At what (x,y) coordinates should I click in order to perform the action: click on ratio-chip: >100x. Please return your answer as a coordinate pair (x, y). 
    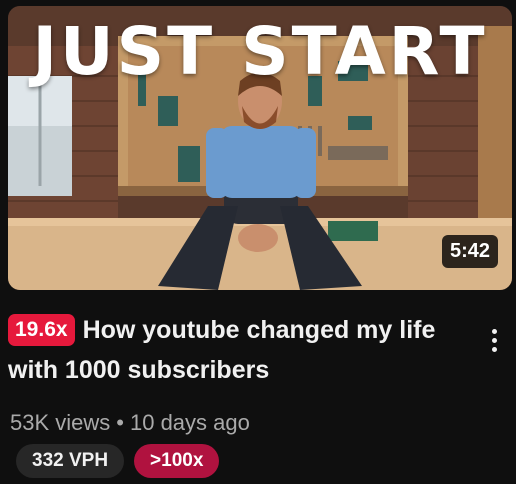
    Looking at the image, I should click on (177, 461).